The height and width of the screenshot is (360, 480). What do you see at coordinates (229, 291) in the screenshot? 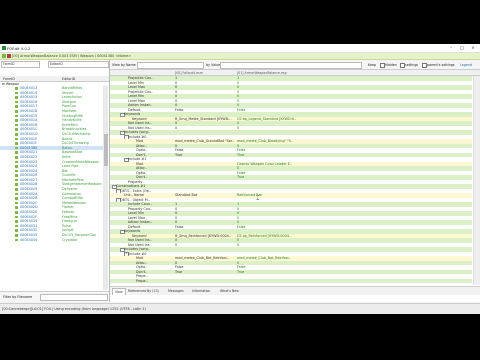
I see `tab-what-s-new: What's New` at bounding box center [229, 291].